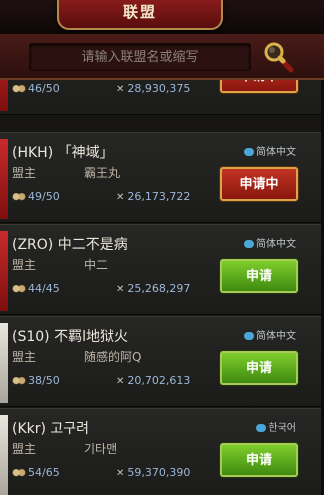 Image resolution: width=324 pixels, height=495 pixels. Describe the element at coordinates (36, 380) in the screenshot. I see `member-count: 38/50` at that location.